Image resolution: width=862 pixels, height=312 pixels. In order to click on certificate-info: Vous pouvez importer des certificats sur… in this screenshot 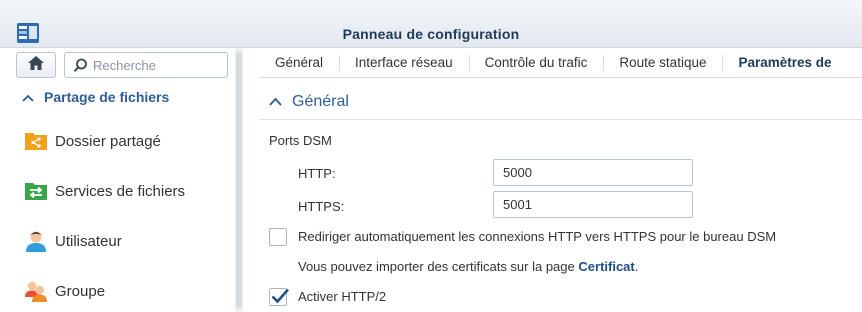, I will do `click(468, 266)`.